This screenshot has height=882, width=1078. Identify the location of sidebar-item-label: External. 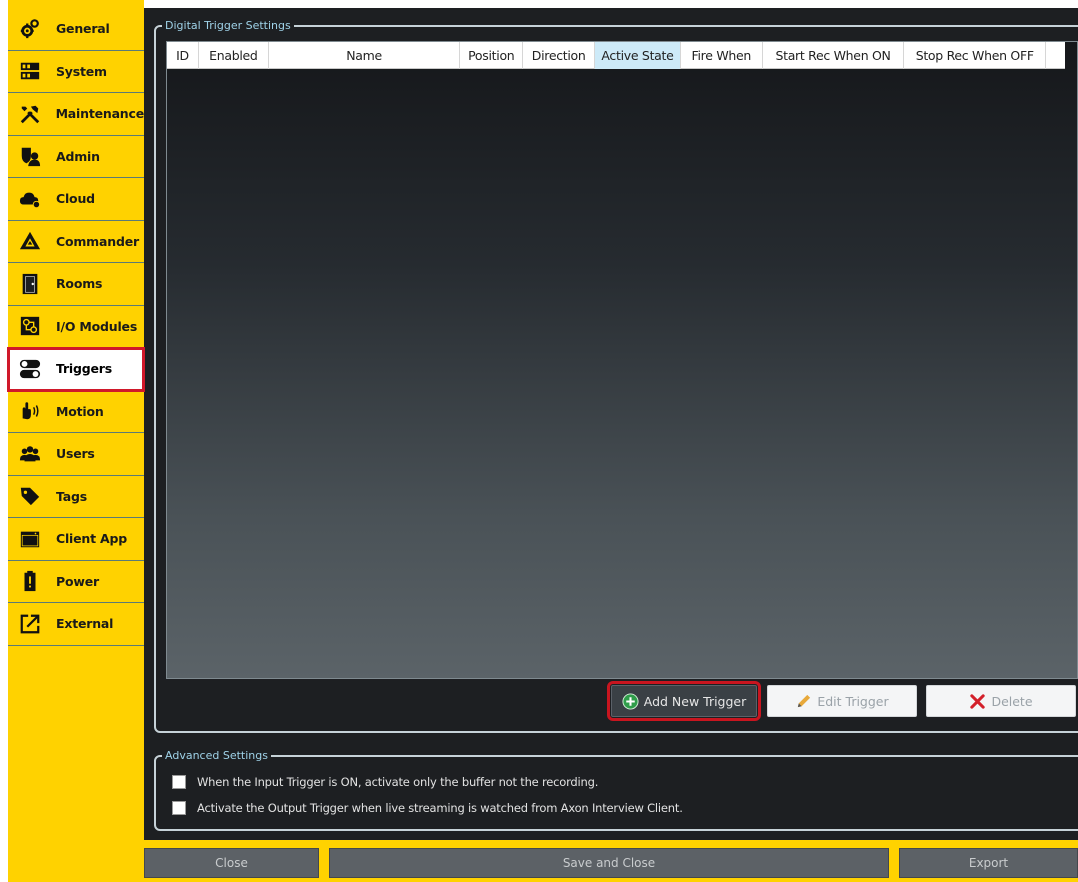
(85, 624).